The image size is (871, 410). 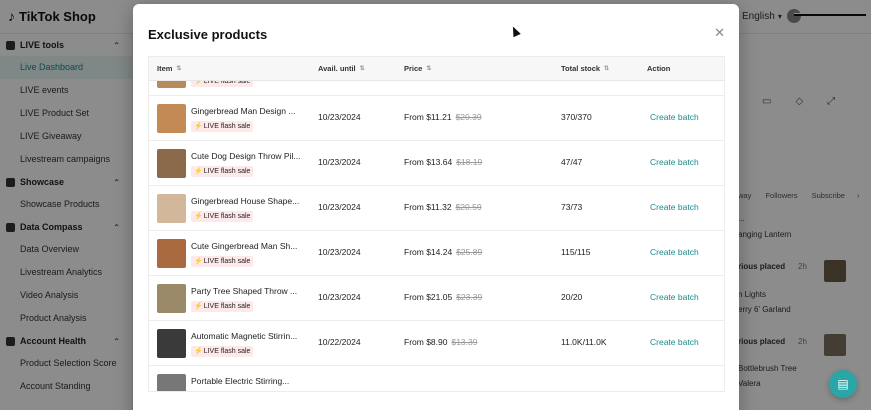 I want to click on price-cell: From $21.05 $23.39, so click(x=443, y=297).